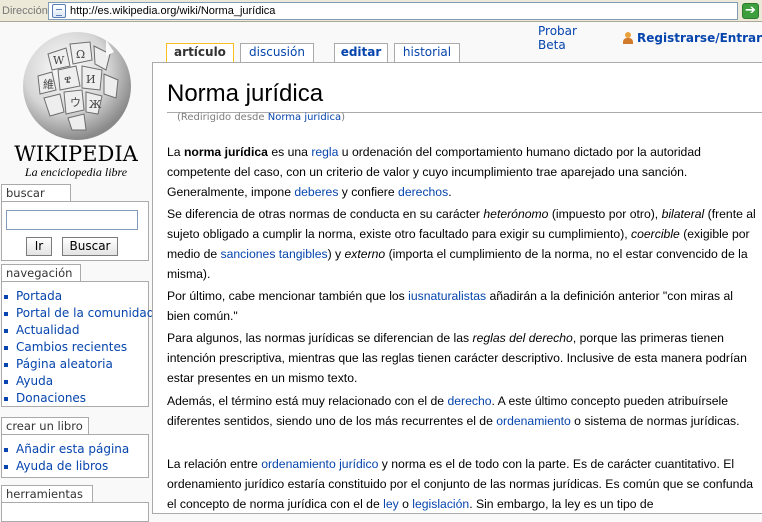 Image resolution: width=762 pixels, height=522 pixels. I want to click on bold-term: norma jurídica, so click(225, 152).